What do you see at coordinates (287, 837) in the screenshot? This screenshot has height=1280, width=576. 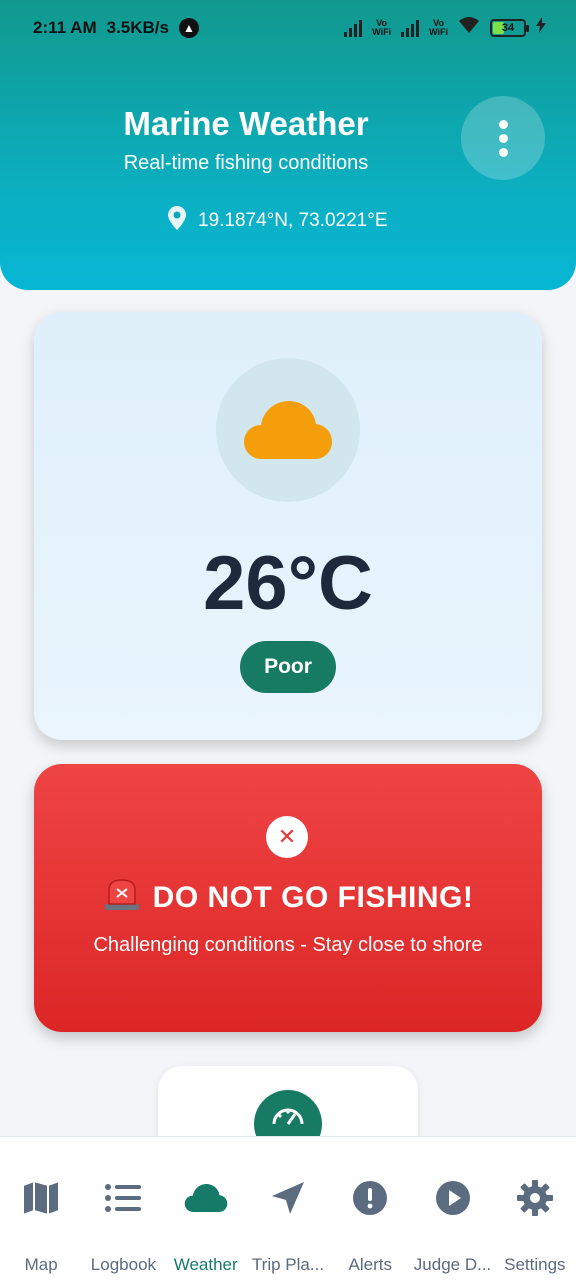 I see `close-circle-icon: ✕` at bounding box center [287, 837].